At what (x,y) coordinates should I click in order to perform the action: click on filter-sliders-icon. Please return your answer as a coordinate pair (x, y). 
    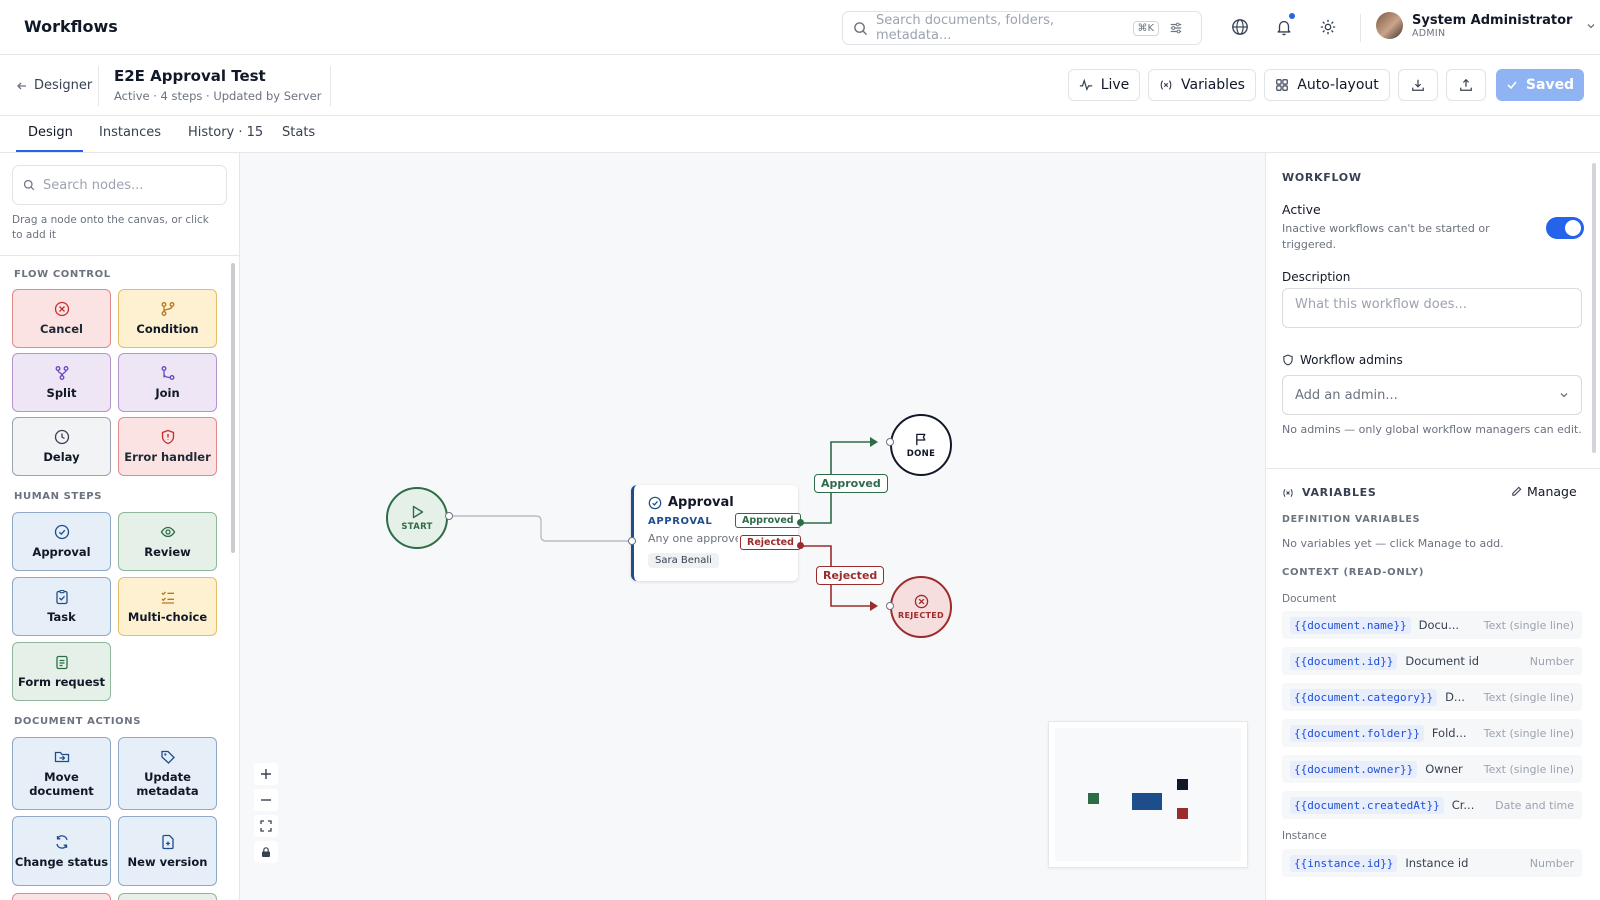
    Looking at the image, I should click on (1176, 28).